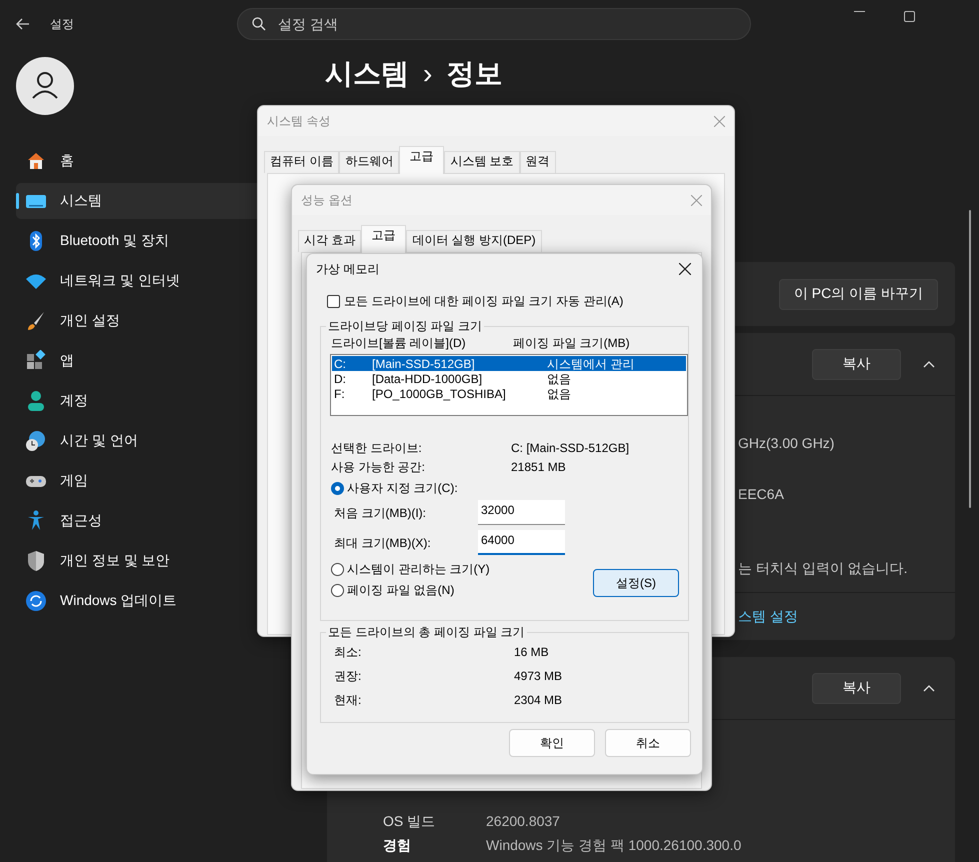  I want to click on scrollbar, so click(970, 359).